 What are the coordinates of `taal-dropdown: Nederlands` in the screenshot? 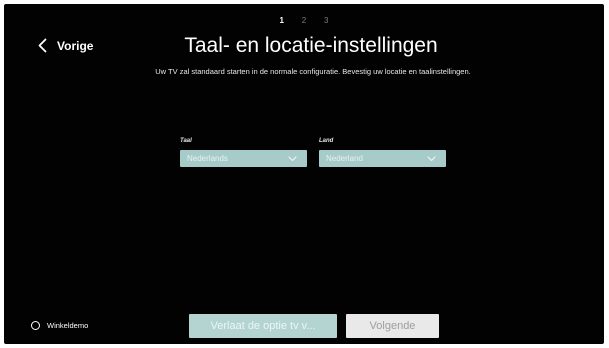 It's located at (243, 158).